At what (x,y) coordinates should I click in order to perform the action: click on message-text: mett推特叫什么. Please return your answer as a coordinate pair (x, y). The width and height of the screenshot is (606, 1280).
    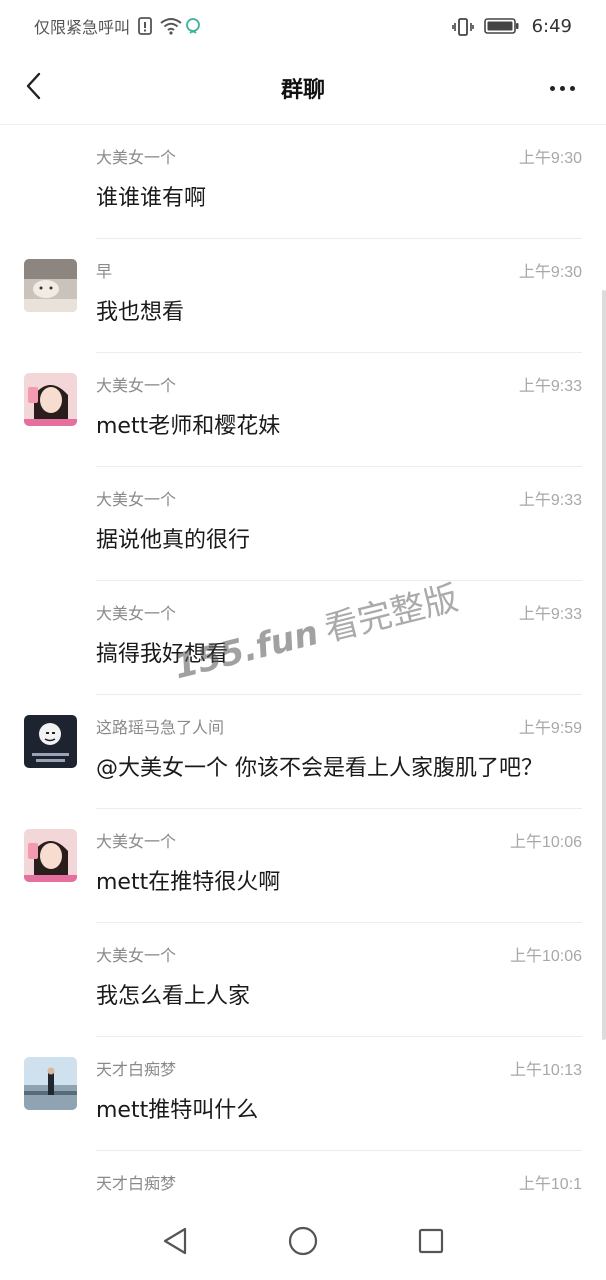
    Looking at the image, I should click on (177, 1110).